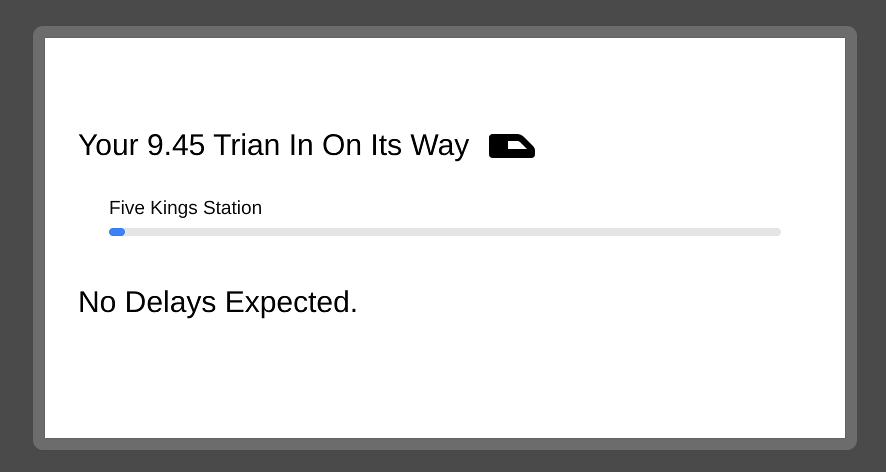  What do you see at coordinates (186, 209) in the screenshot?
I see `station-label: Five Kings Station` at bounding box center [186, 209].